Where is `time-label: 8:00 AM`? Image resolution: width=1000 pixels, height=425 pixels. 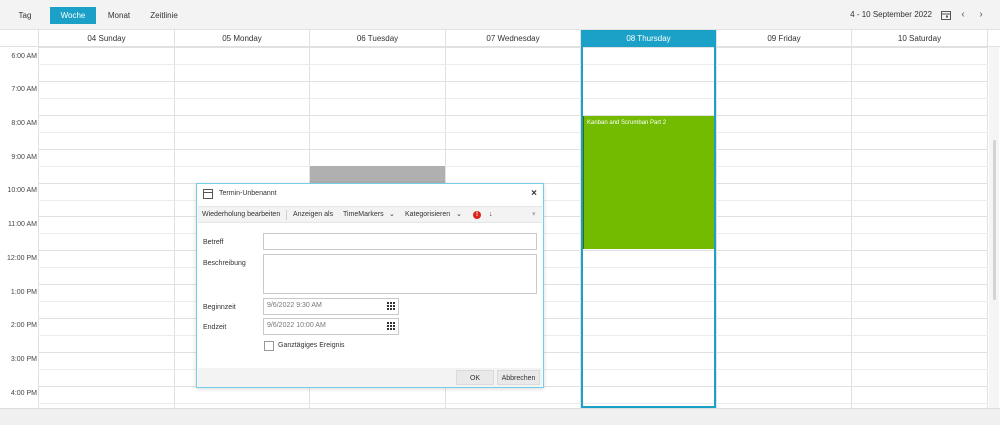 time-label: 8:00 AM is located at coordinates (24, 123).